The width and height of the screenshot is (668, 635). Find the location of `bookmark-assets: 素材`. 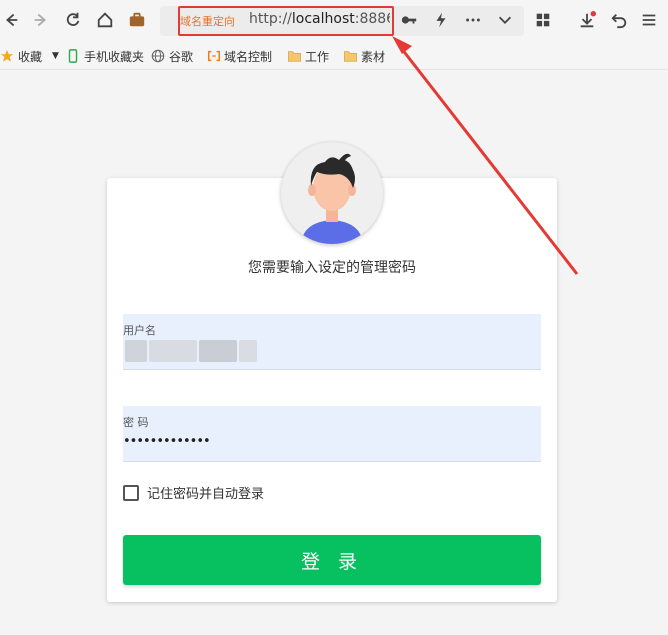

bookmark-assets: 素材 is located at coordinates (364, 56).